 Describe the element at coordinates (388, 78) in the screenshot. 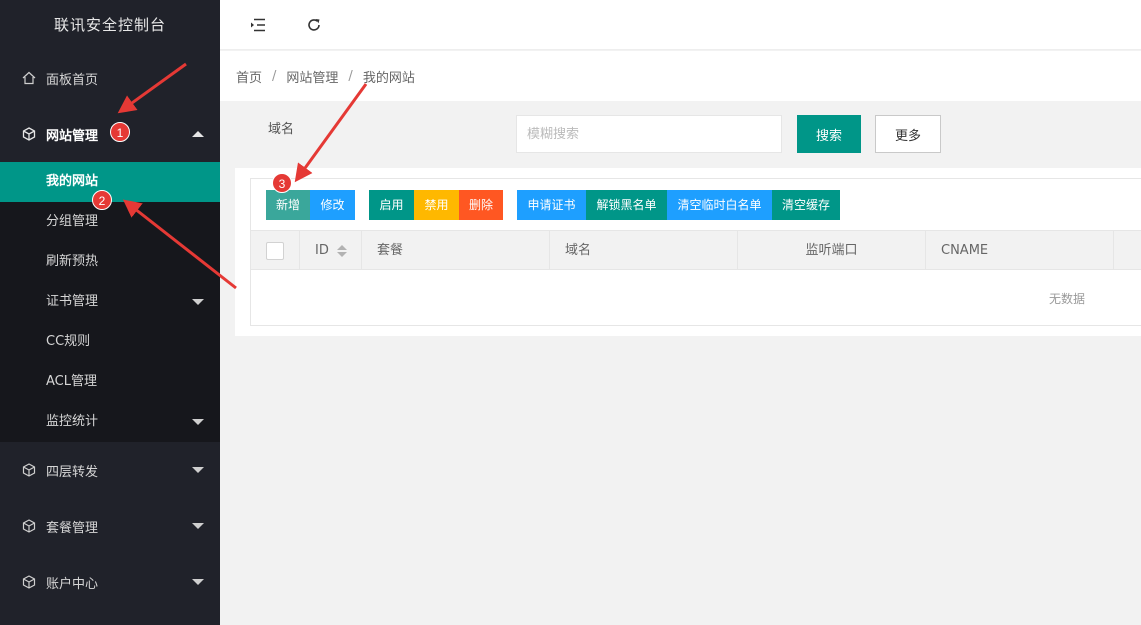

I see `breadcrumb-current: 我的网站` at that location.